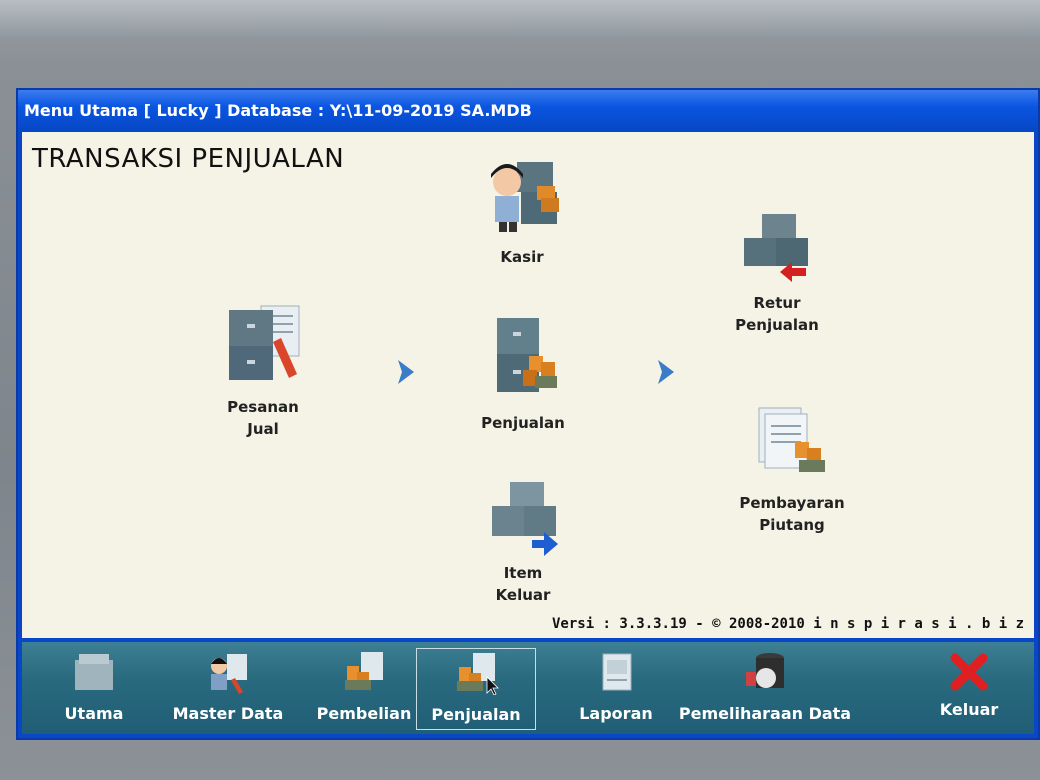 Image resolution: width=1040 pixels, height=780 pixels. What do you see at coordinates (94, 713) in the screenshot?
I see `menu-utama-label: Utama` at bounding box center [94, 713].